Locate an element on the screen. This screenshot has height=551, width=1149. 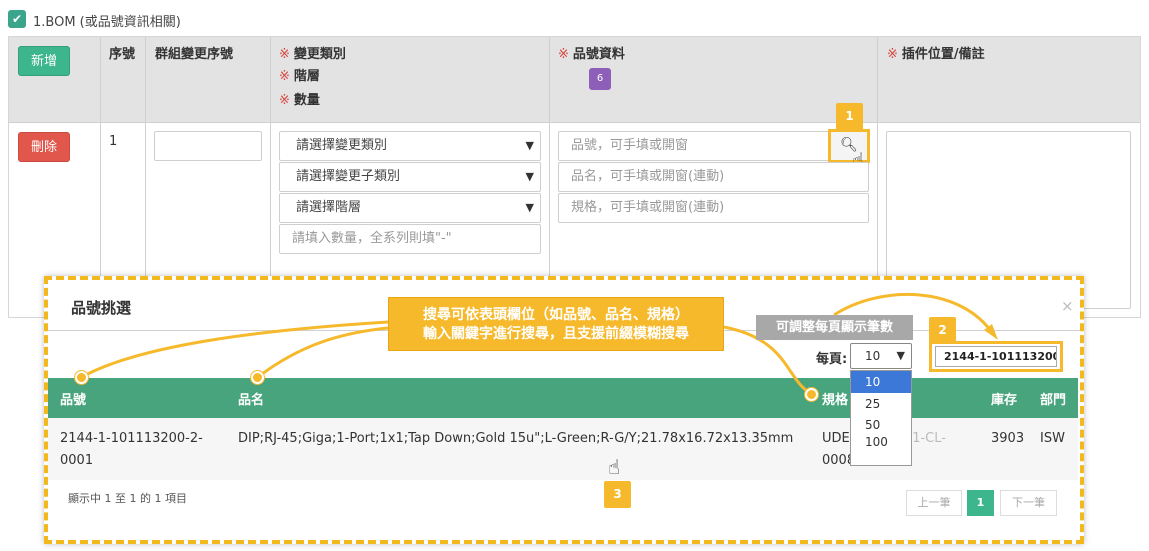
search-callout: 搜尋可依表頭欄位（如品號、品名、規格） 輸入關鍵字進行搜尋，且支援前綴模糊搜尋 is located at coordinates (556, 324).